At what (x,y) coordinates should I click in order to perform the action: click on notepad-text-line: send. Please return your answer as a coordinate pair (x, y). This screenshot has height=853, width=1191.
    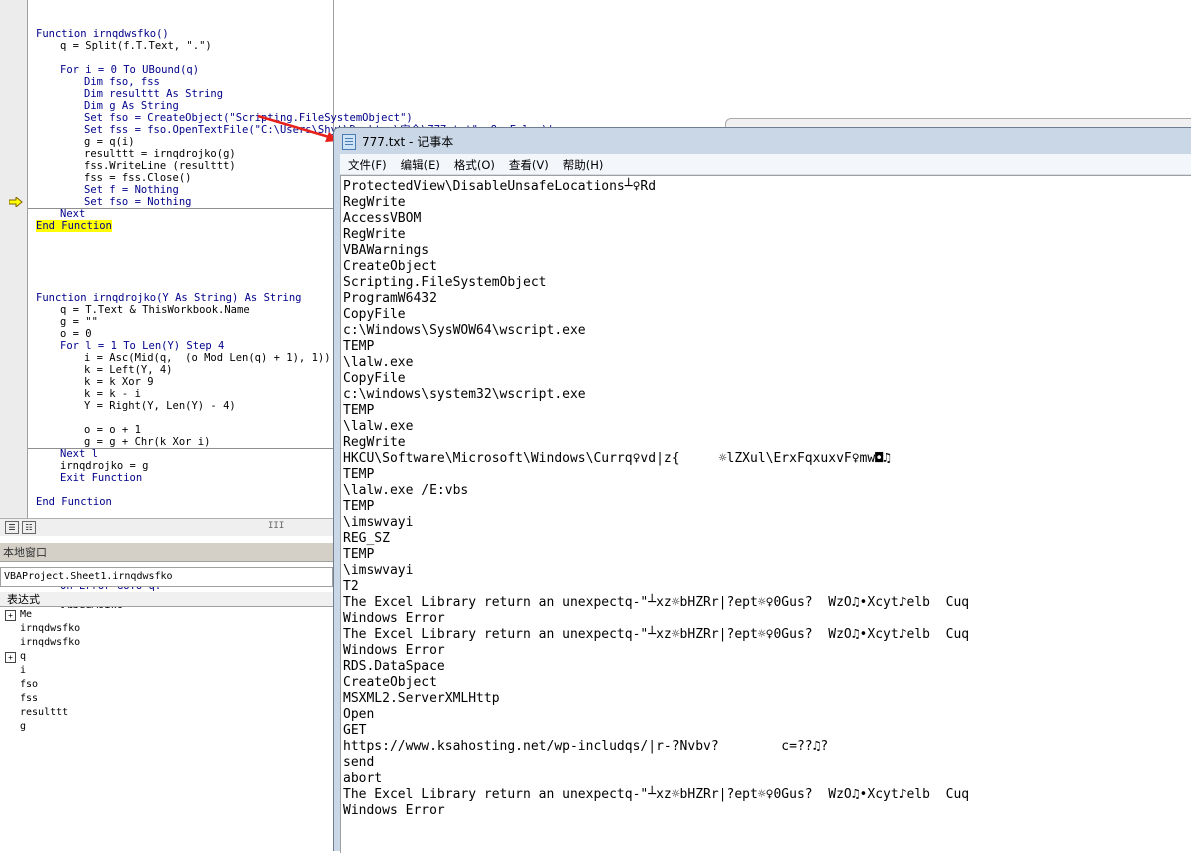
    Looking at the image, I should click on (359, 762).